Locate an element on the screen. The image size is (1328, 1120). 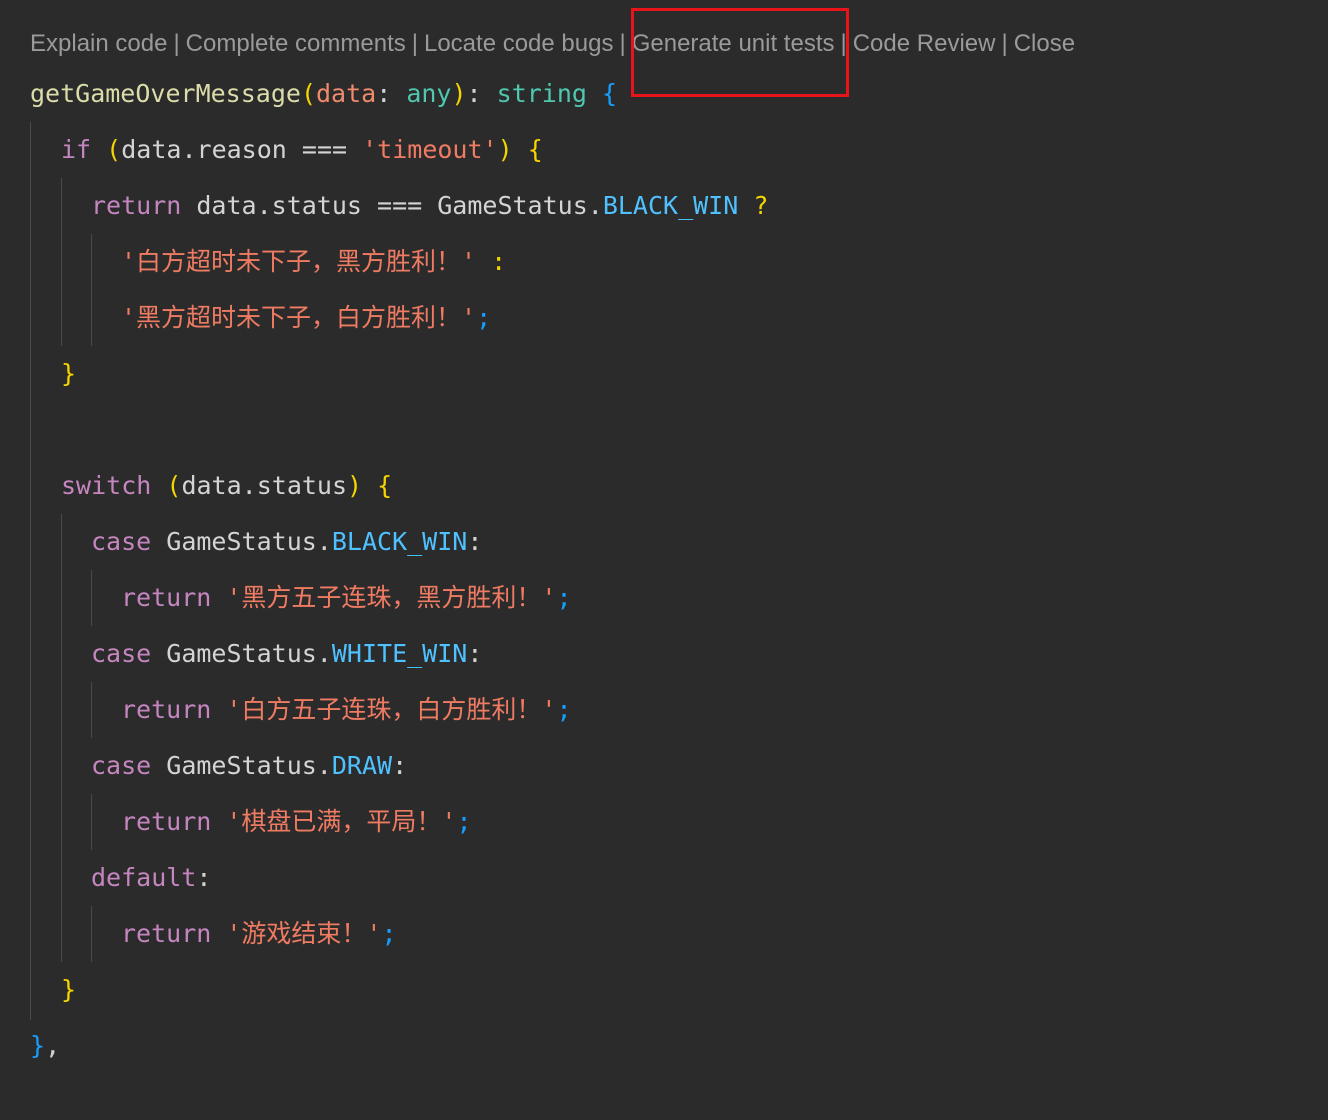
code-line-return-white-win: return '白方五子连珠，白方胜利！'; is located at coordinates (346, 710).